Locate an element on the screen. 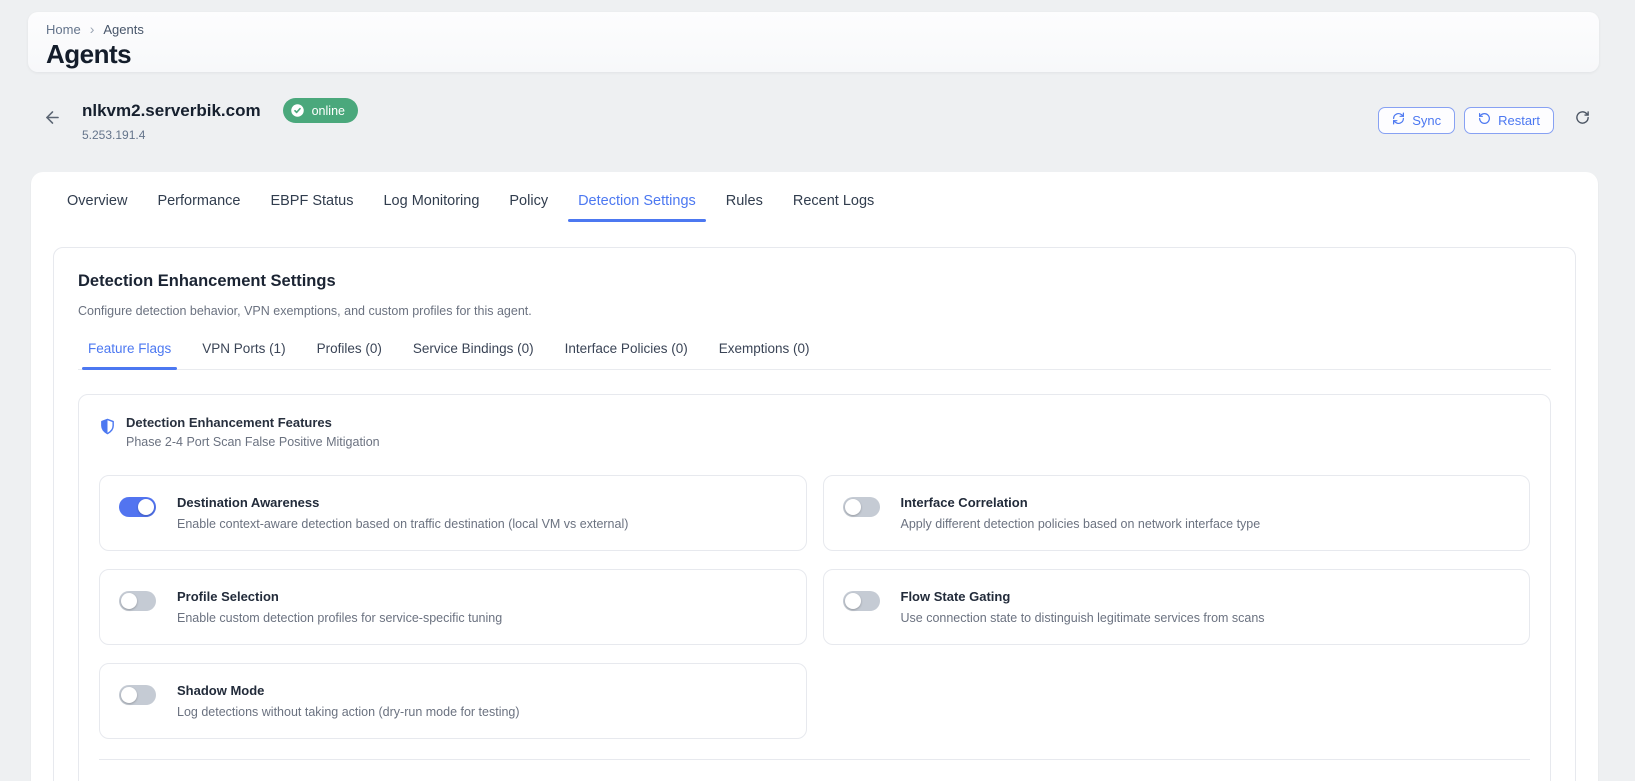 Image resolution: width=1635 pixels, height=781 pixels. feature-label: Flow State Gating is located at coordinates (955, 596).